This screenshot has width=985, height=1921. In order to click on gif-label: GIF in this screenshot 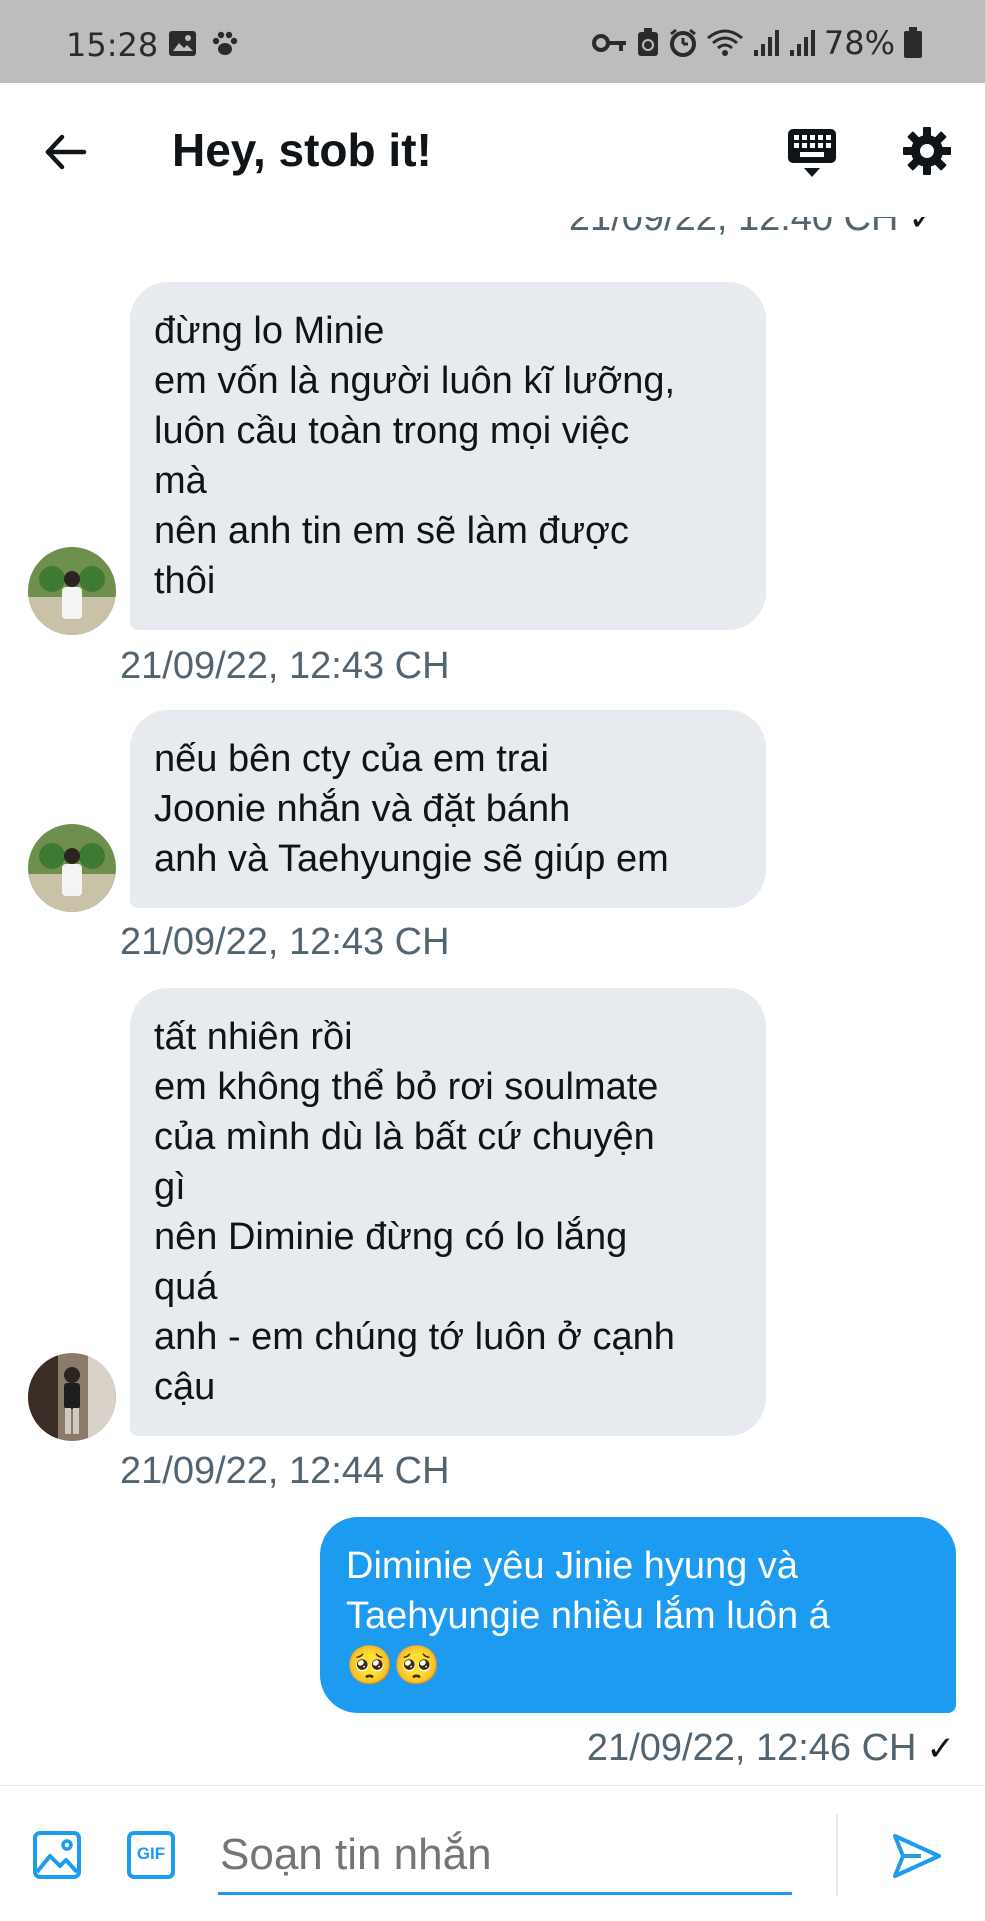, I will do `click(151, 1853)`.